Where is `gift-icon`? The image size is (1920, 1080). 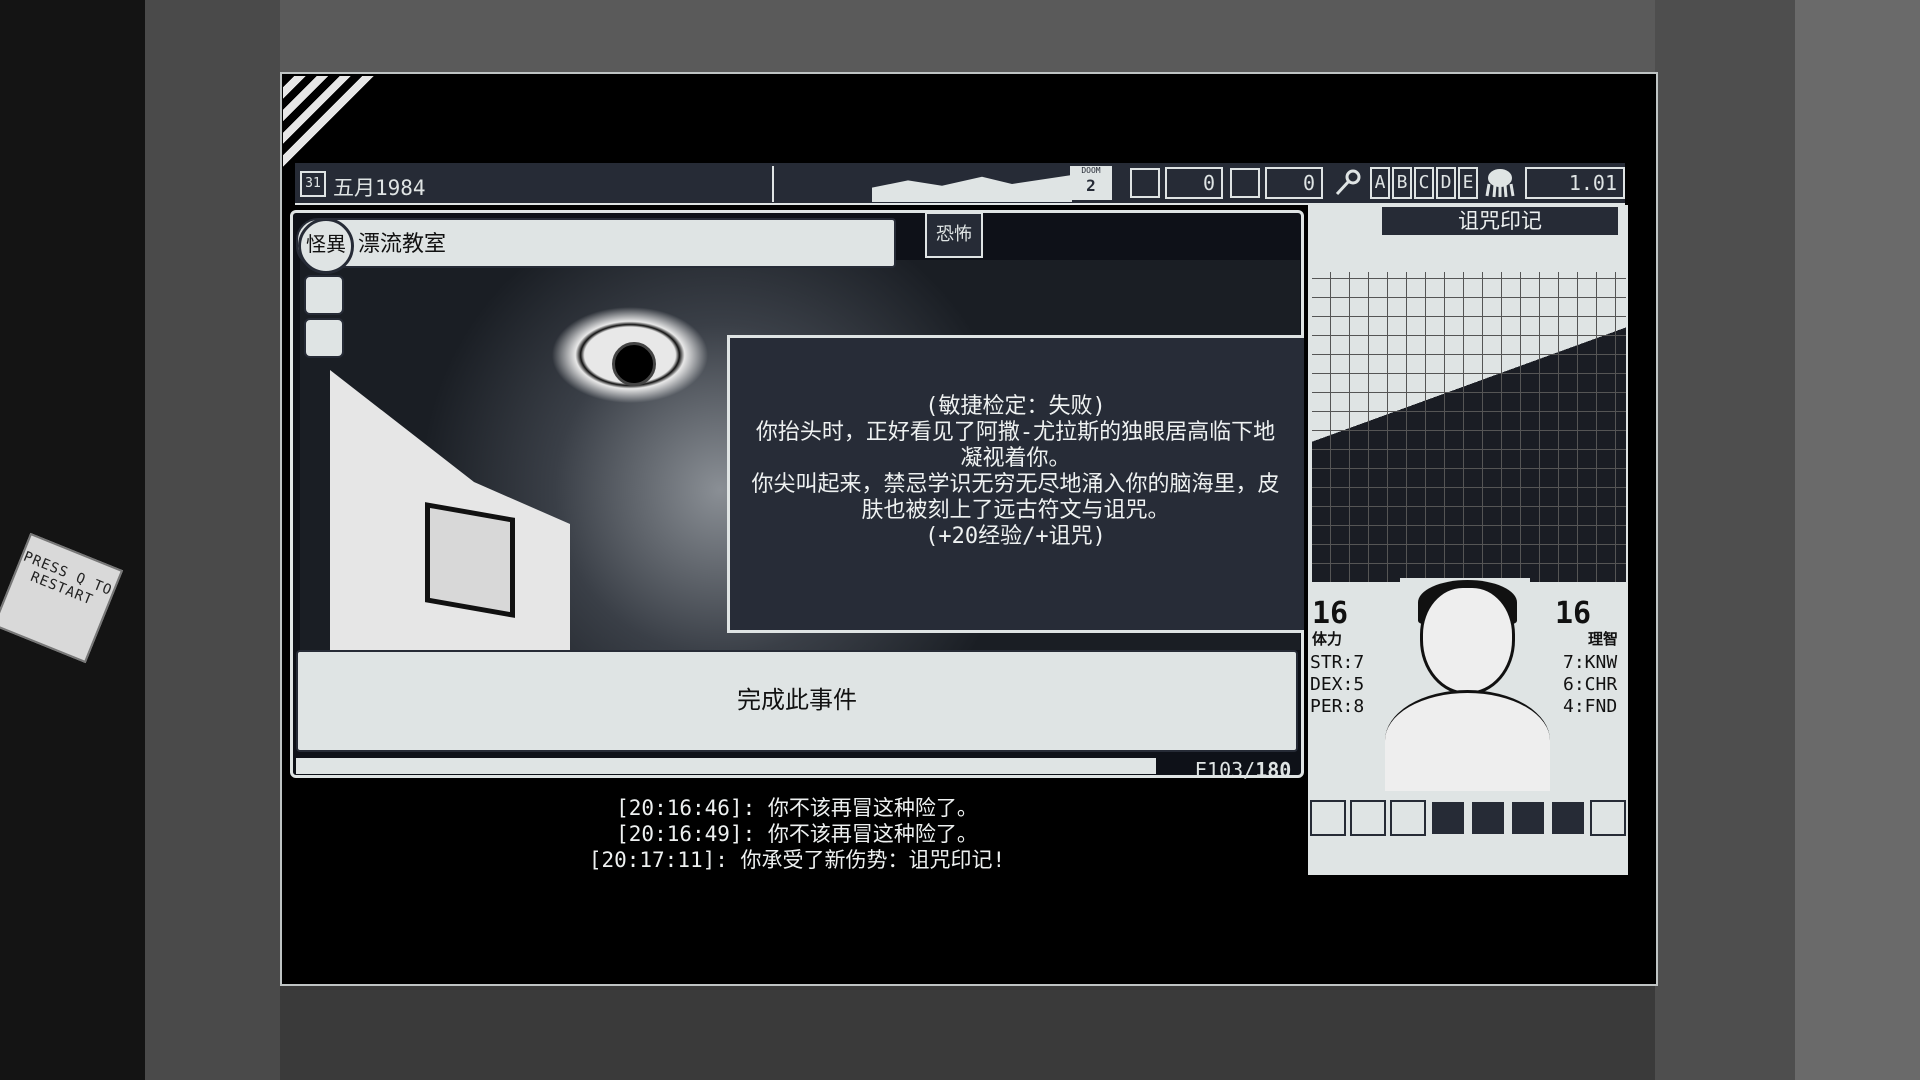
gift-icon is located at coordinates (1145, 183).